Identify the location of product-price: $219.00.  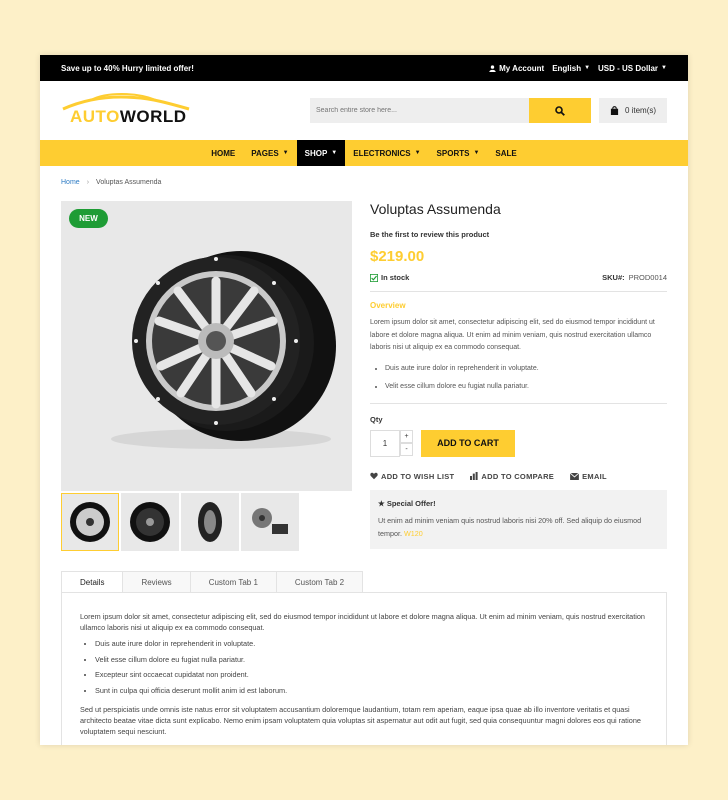
(397, 256).